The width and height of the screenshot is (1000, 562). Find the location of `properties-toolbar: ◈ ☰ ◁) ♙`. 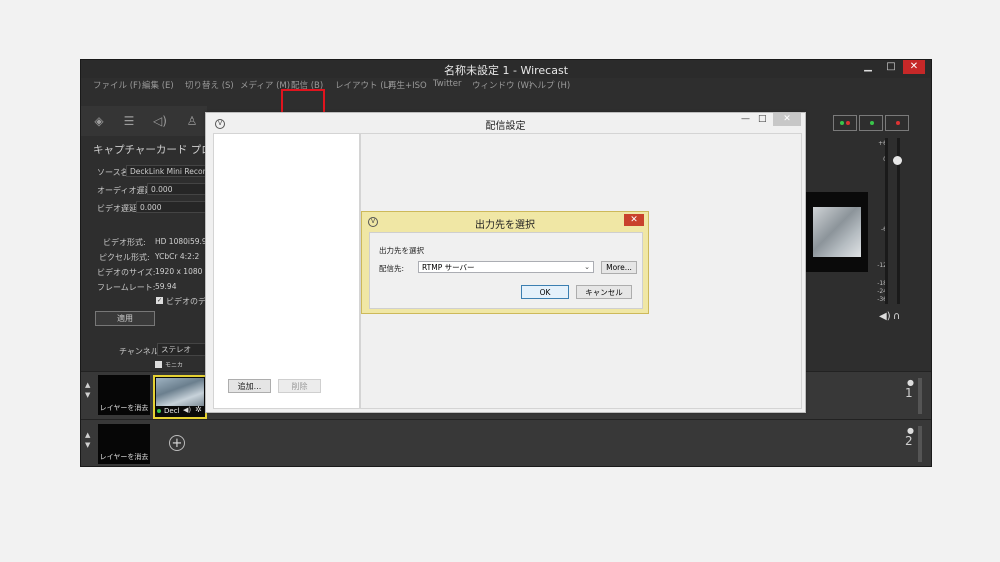

properties-toolbar: ◈ ☰ ◁) ♙ is located at coordinates (144, 121).